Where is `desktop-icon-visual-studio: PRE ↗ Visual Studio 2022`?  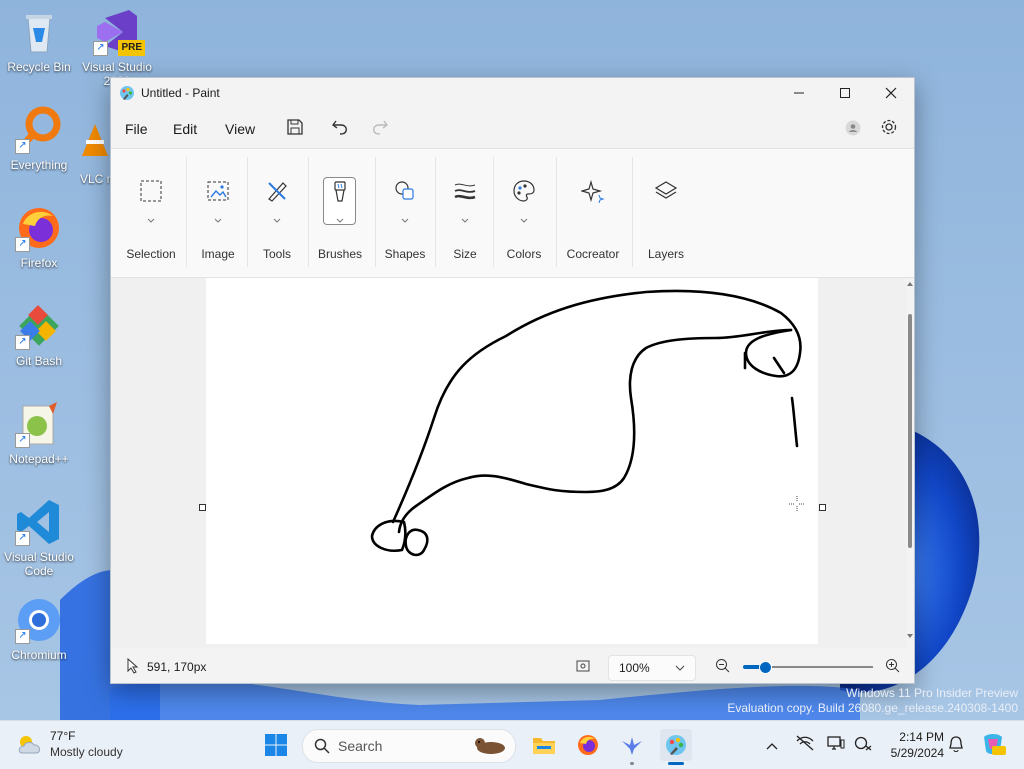 desktop-icon-visual-studio: PRE ↗ Visual Studio 2022 is located at coordinates (117, 48).